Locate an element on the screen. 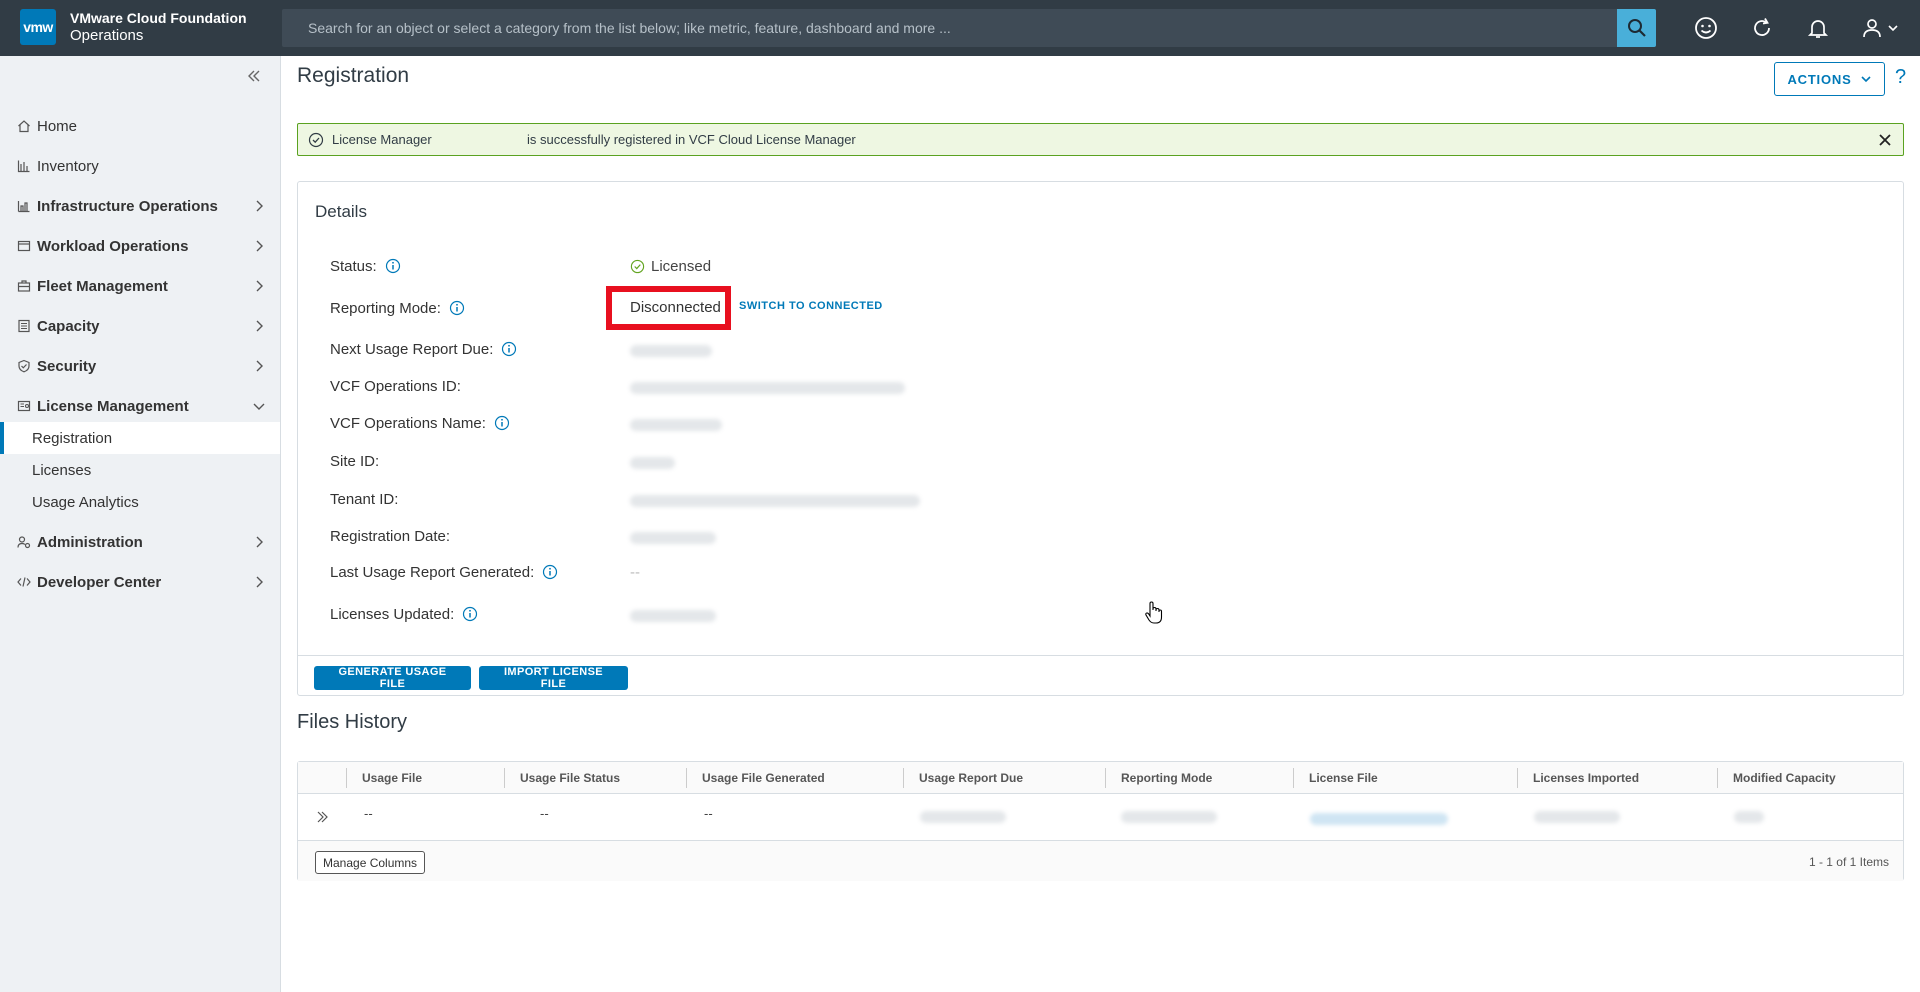  close-icon is located at coordinates (1885, 140).